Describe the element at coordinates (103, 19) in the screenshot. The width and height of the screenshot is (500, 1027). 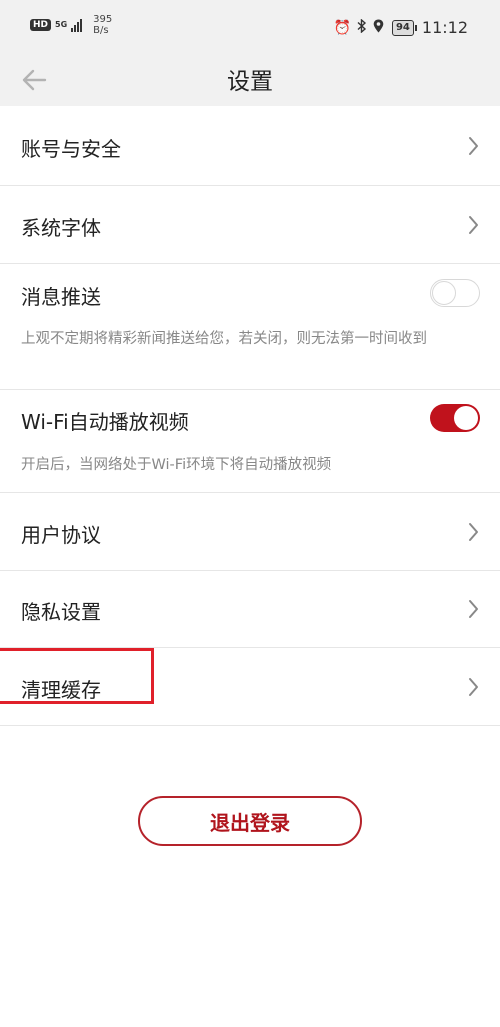
I see `speed-value: 395` at that location.